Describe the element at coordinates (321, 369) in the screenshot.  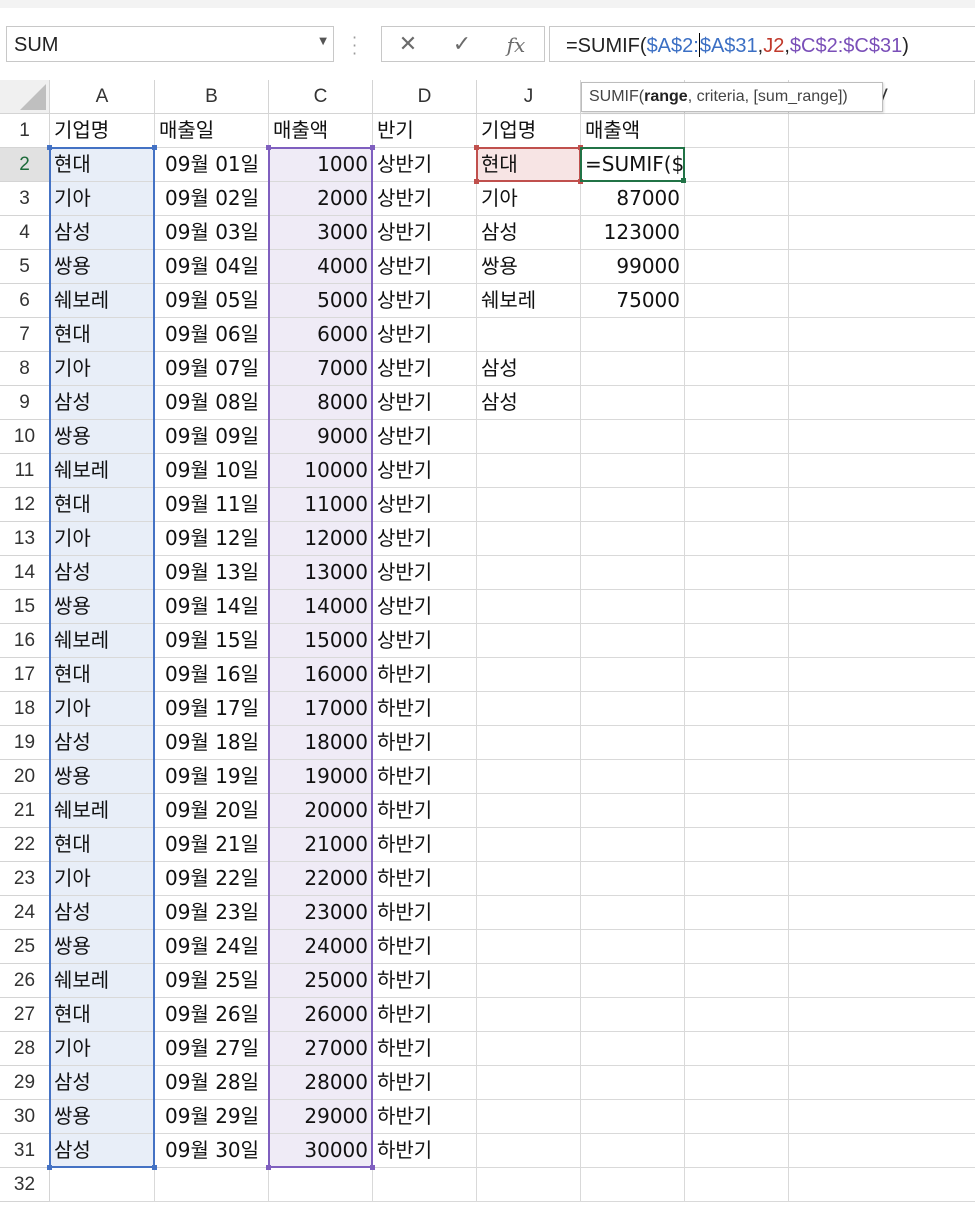
I see `amount-cell: 7000` at that location.